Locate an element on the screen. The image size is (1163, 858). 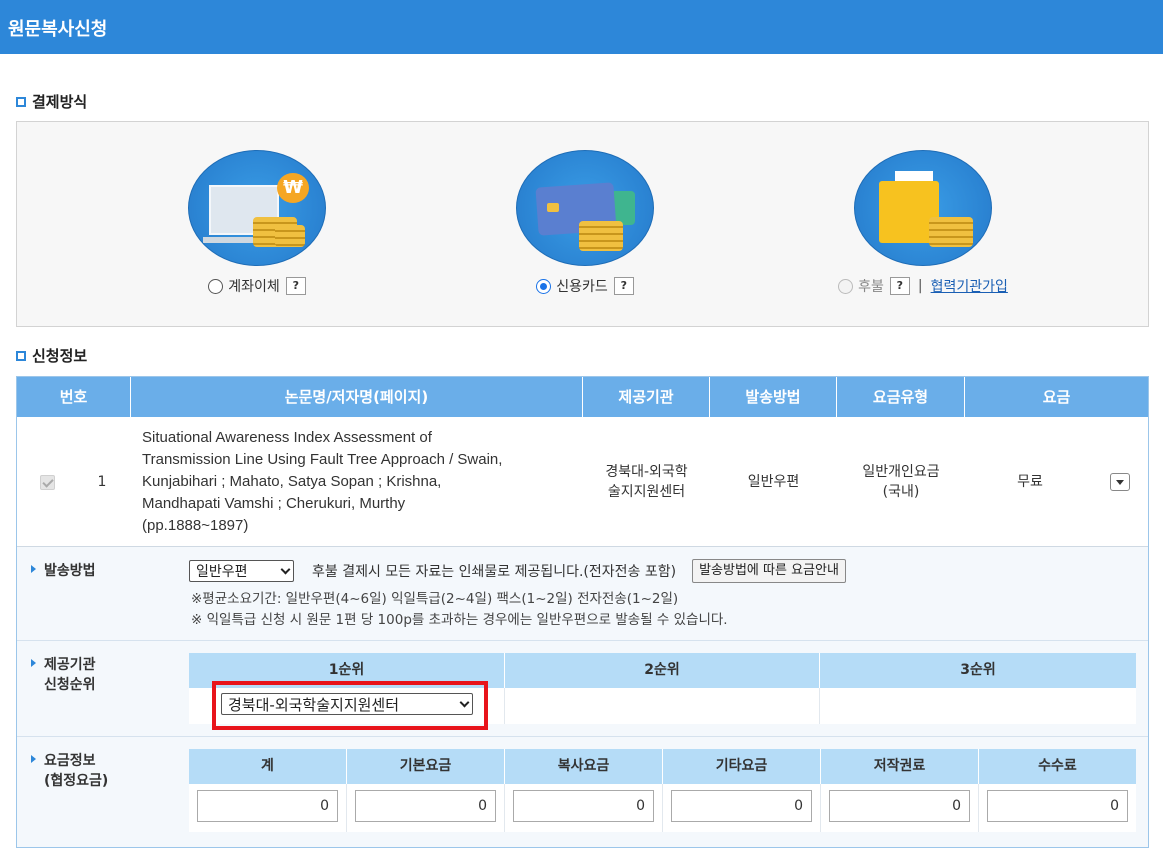
fee-total-header: 계 is located at coordinates (268, 766).